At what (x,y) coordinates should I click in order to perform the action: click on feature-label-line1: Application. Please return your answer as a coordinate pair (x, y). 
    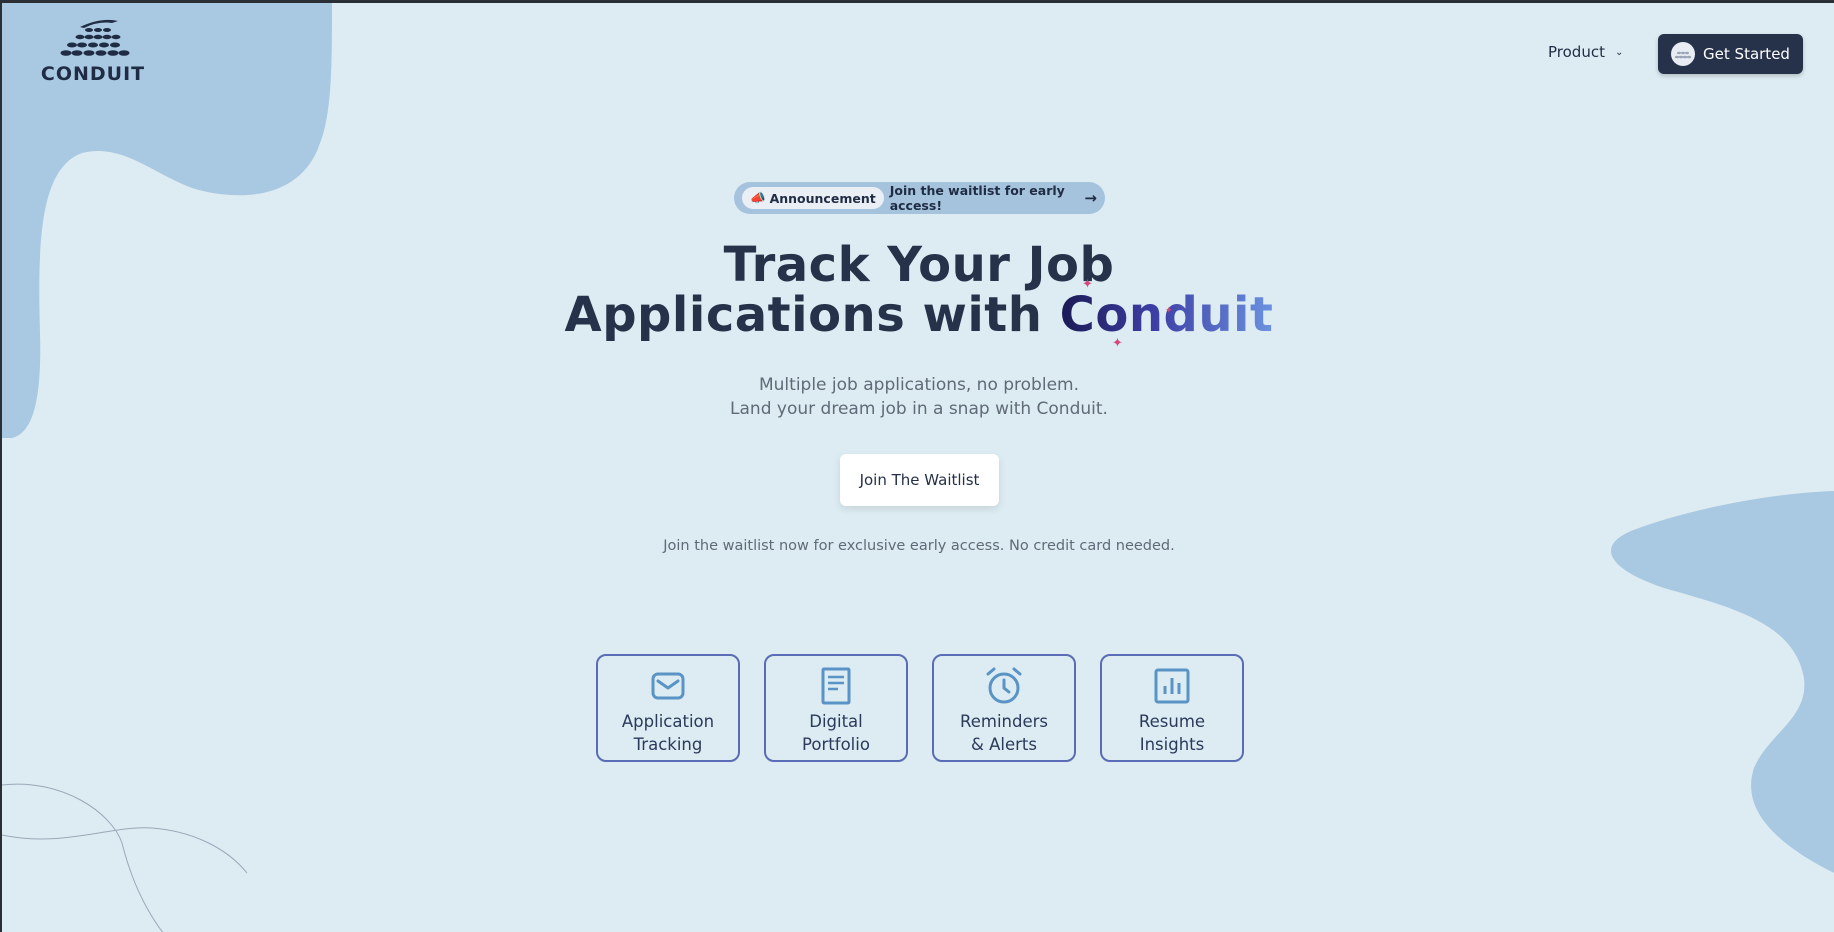
    Looking at the image, I should click on (668, 721).